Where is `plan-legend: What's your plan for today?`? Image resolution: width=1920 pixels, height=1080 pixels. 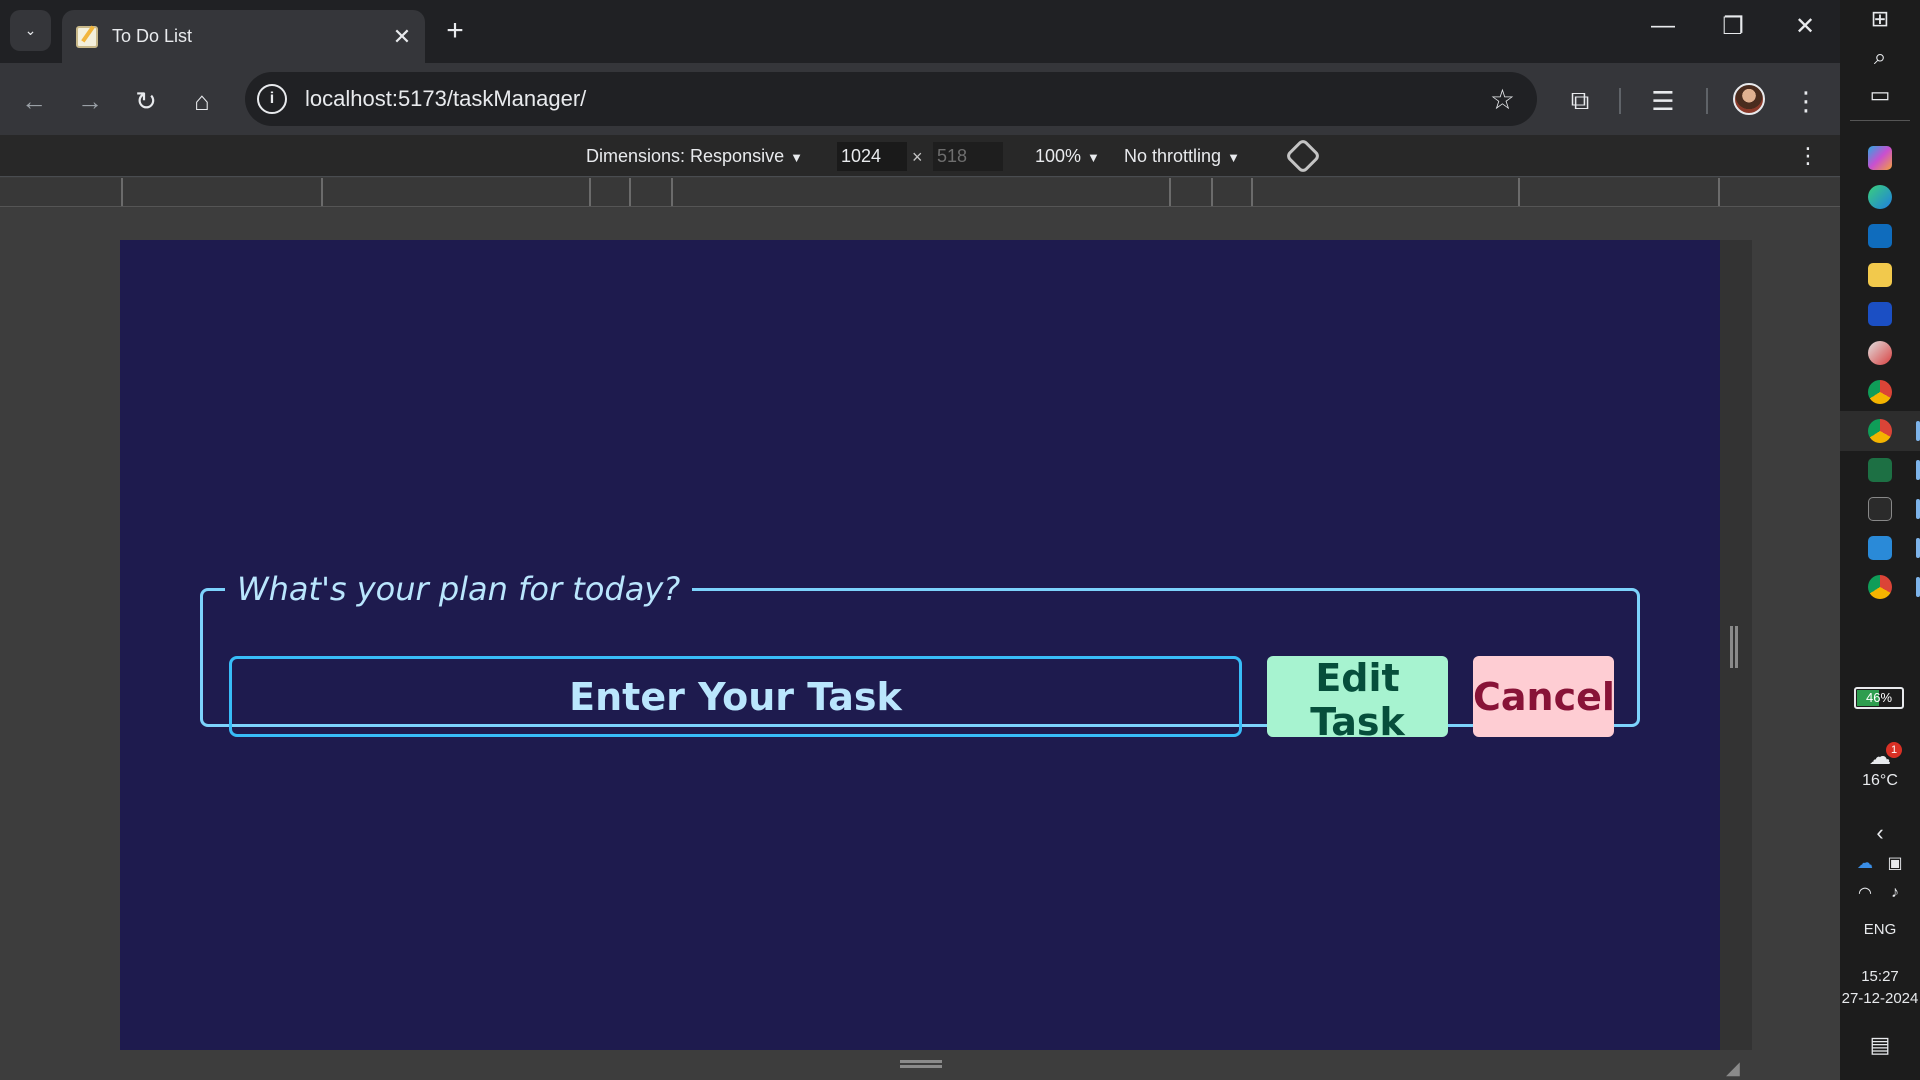
plan-legend: What's your plan for today? is located at coordinates (459, 589).